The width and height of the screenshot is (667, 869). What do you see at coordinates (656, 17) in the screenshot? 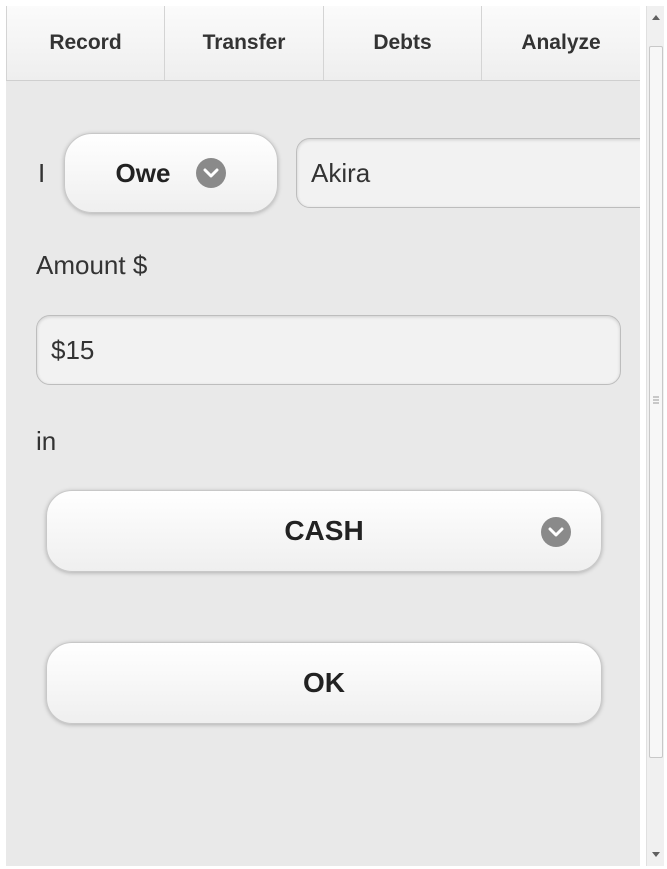
I see `arrow-up-icon` at bounding box center [656, 17].